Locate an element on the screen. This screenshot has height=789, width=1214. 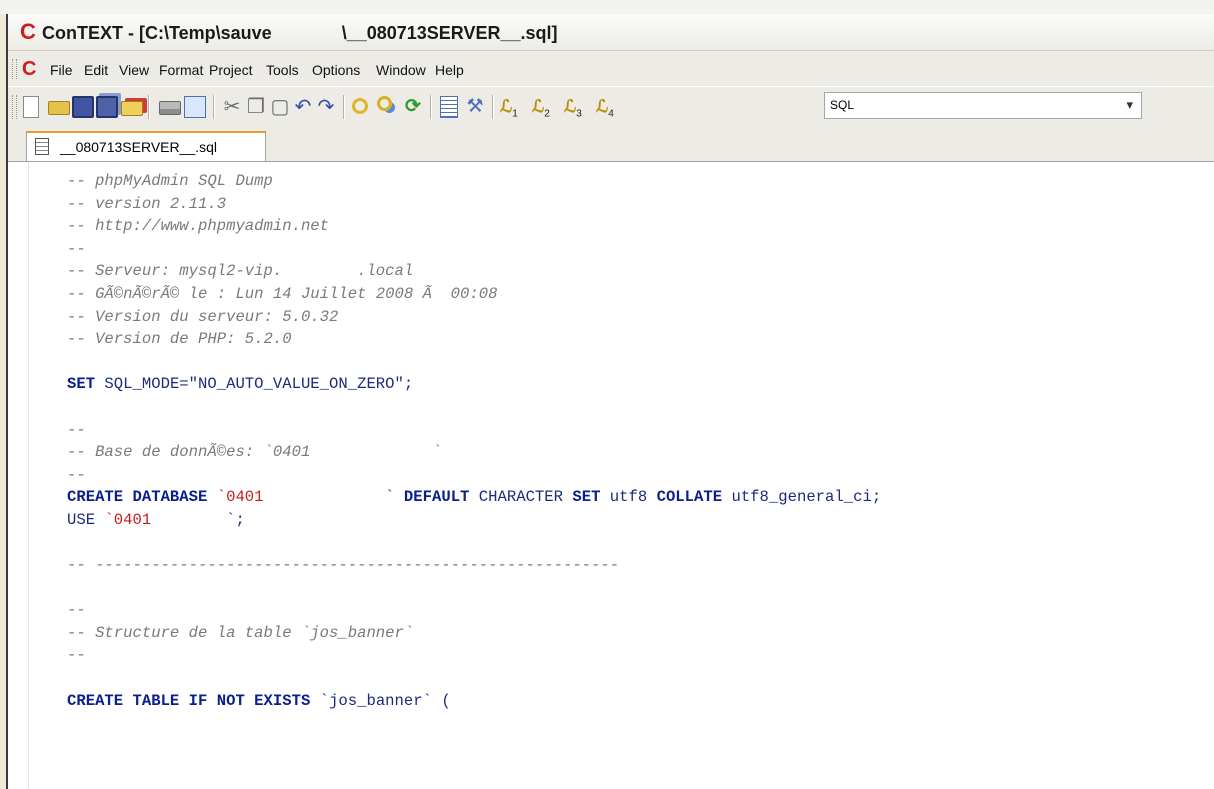
code-token: SQL_MODE="NO_AUTO_VALUE_ON_ZERO"; is located at coordinates (254, 384).